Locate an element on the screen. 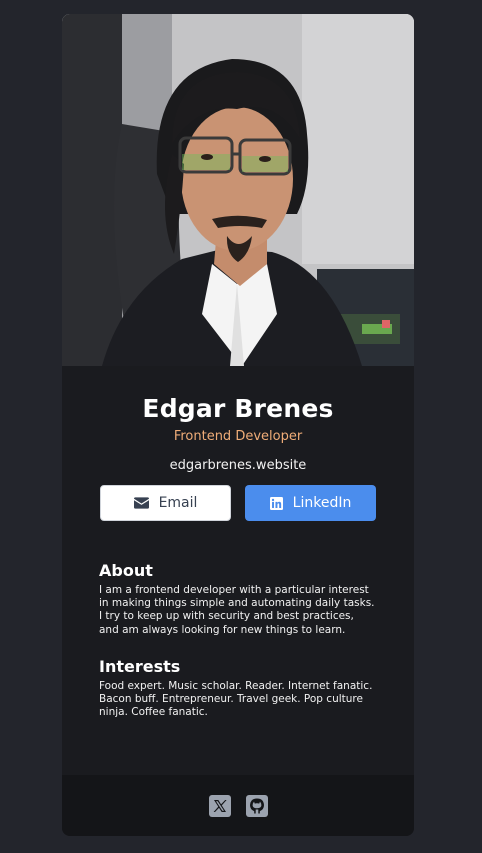 The image size is (482, 853). profile-name: Edgar Brenes is located at coordinates (238, 408).